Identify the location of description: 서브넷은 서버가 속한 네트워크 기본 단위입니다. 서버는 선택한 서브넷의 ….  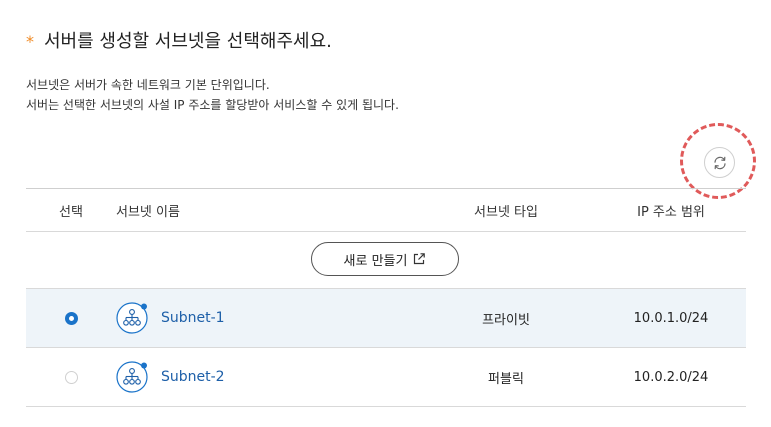
(212, 95).